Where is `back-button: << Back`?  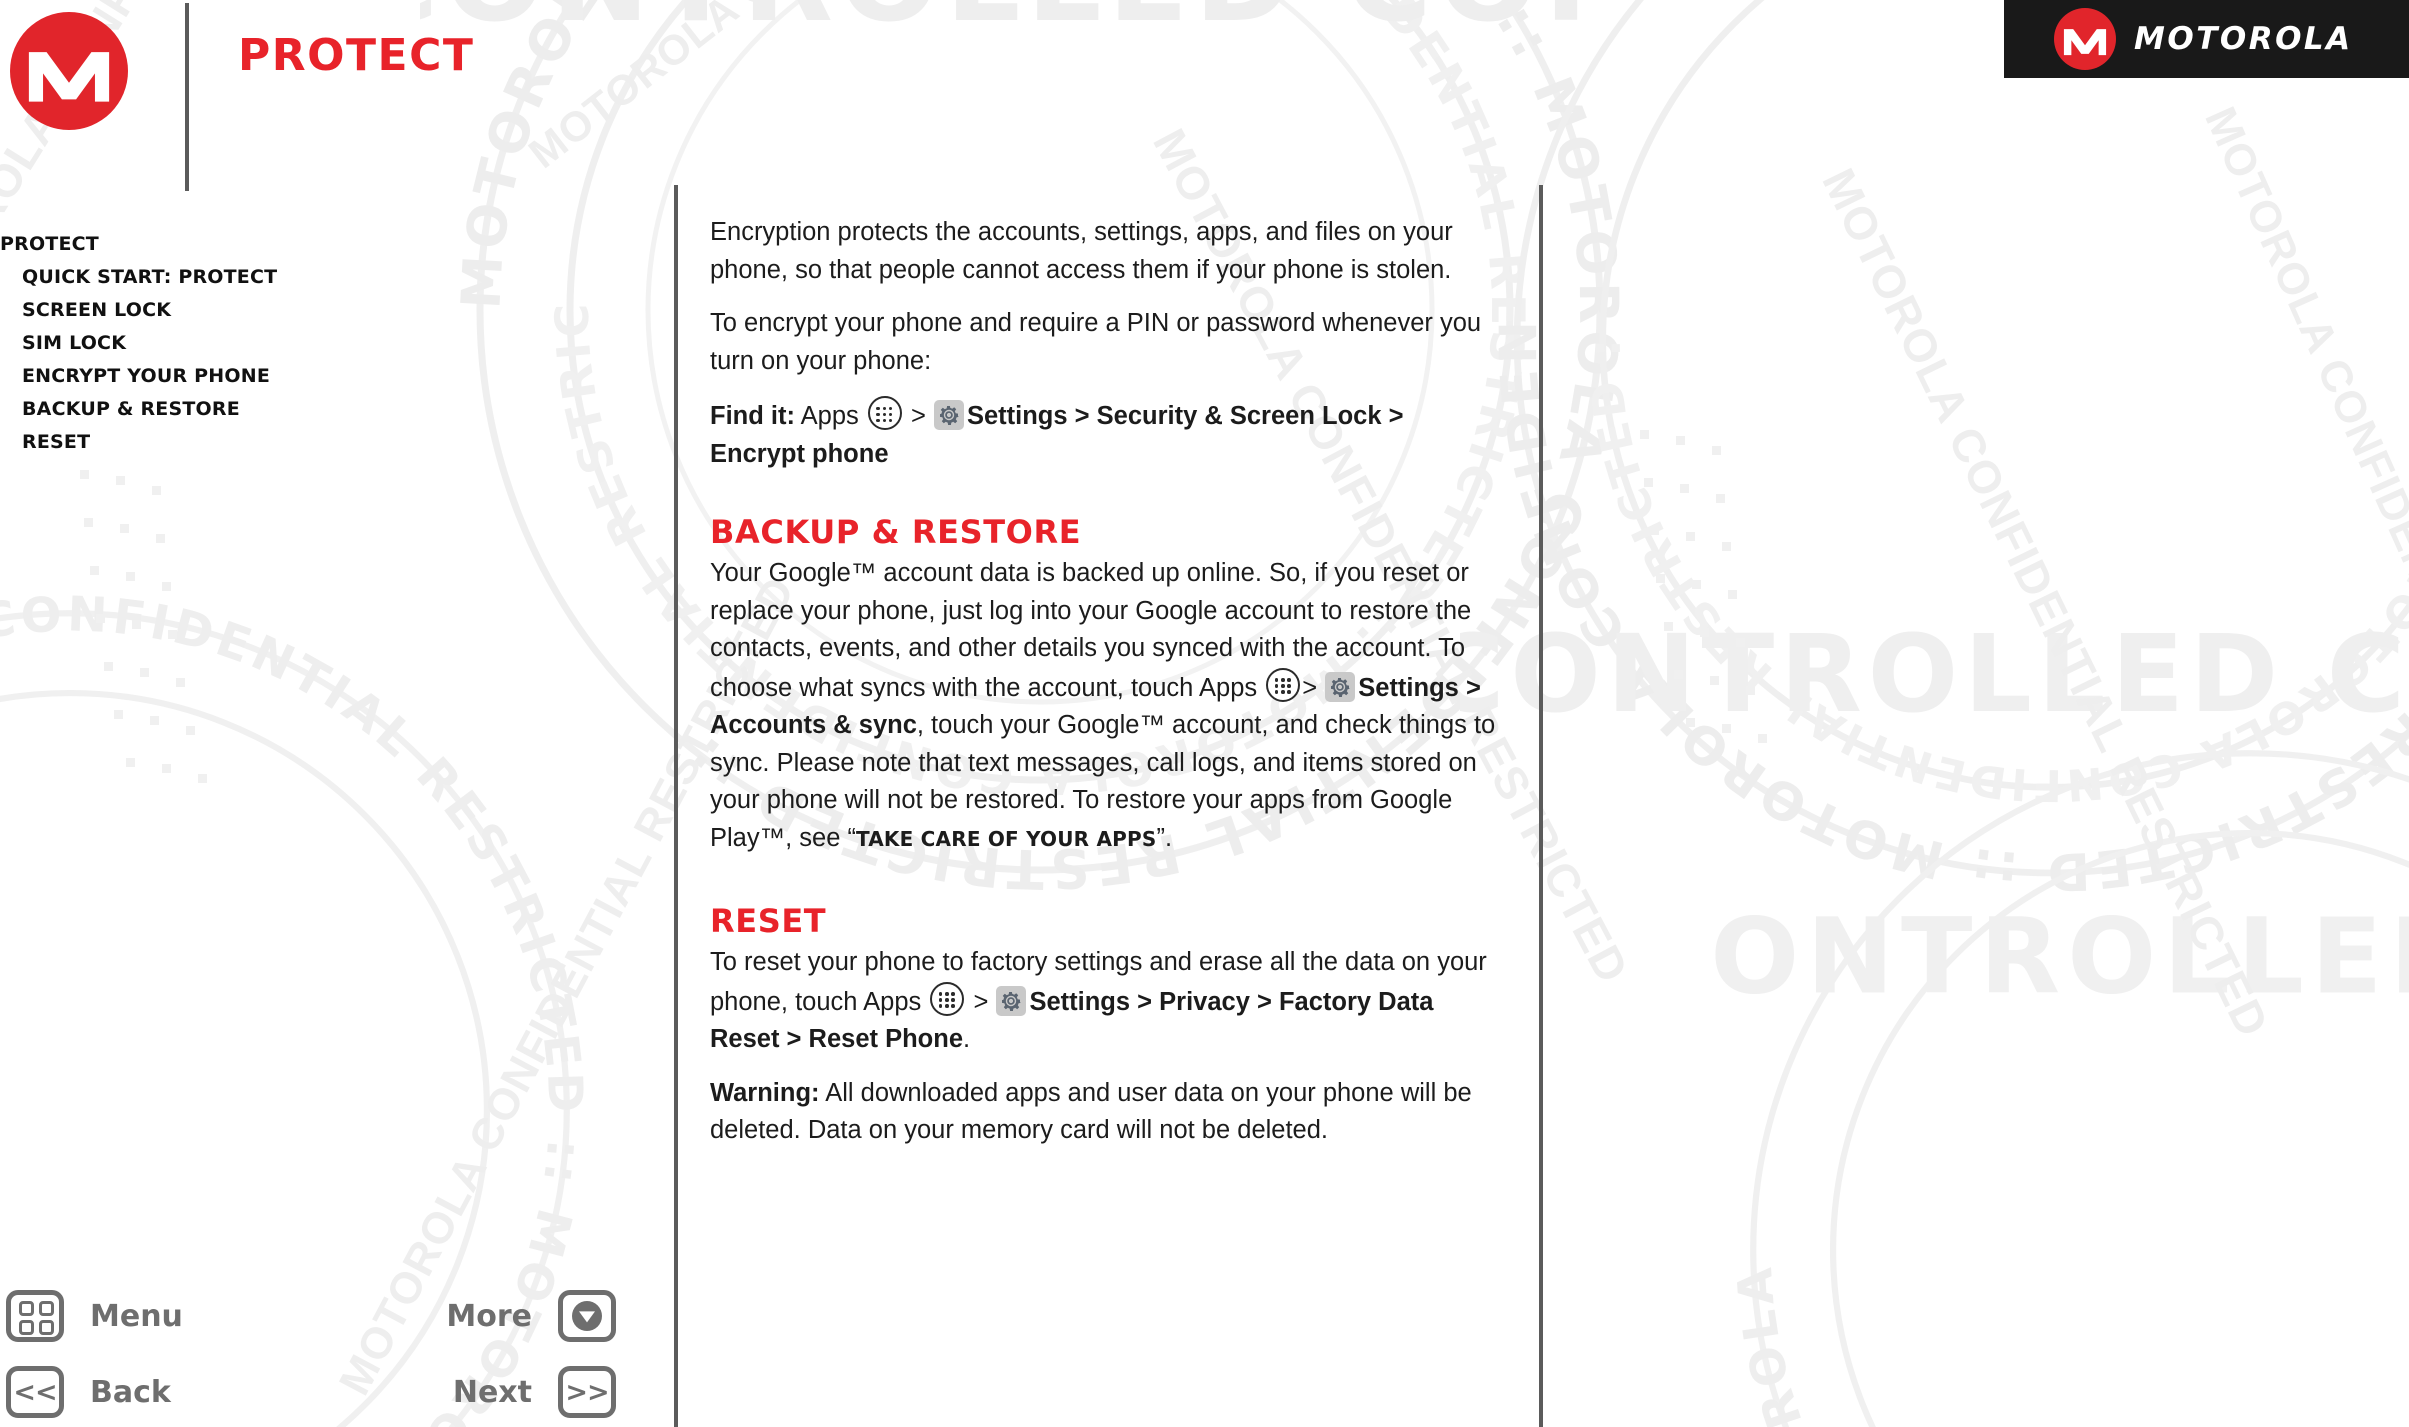
back-button: << Back is located at coordinates (88, 1392).